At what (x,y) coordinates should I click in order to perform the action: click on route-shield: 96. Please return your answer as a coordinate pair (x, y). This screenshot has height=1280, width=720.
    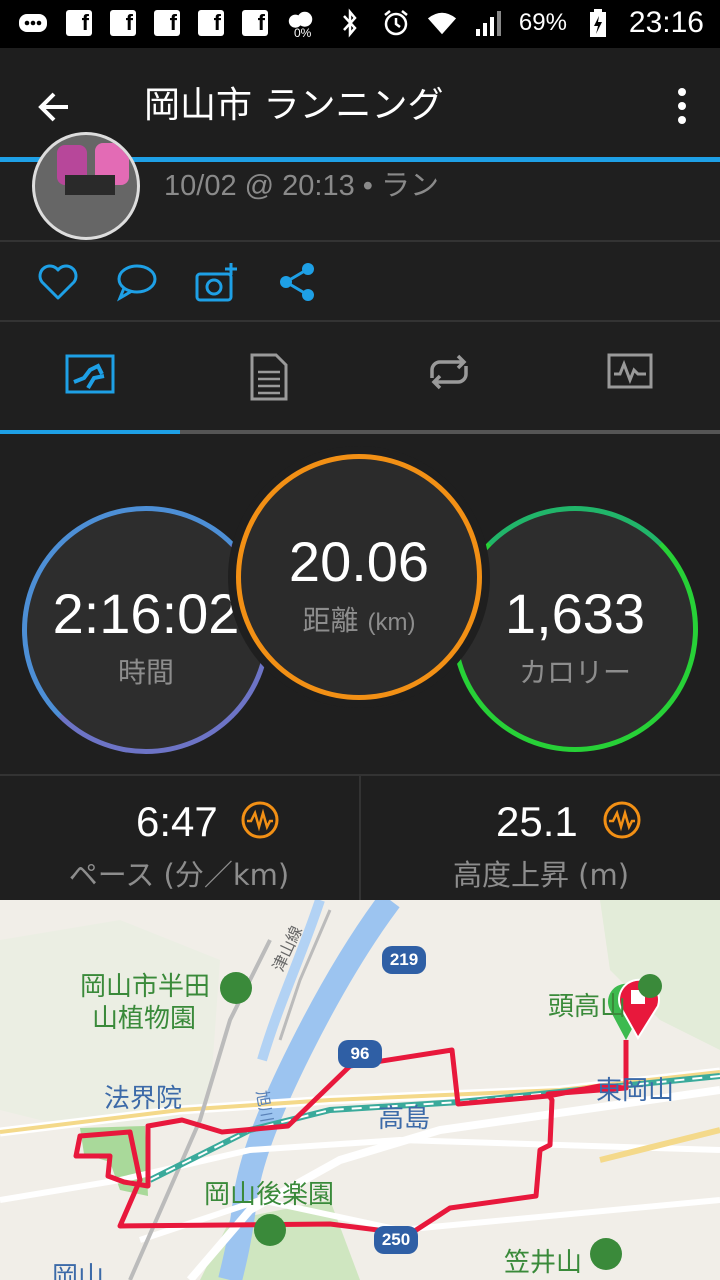
    Looking at the image, I should click on (360, 1054).